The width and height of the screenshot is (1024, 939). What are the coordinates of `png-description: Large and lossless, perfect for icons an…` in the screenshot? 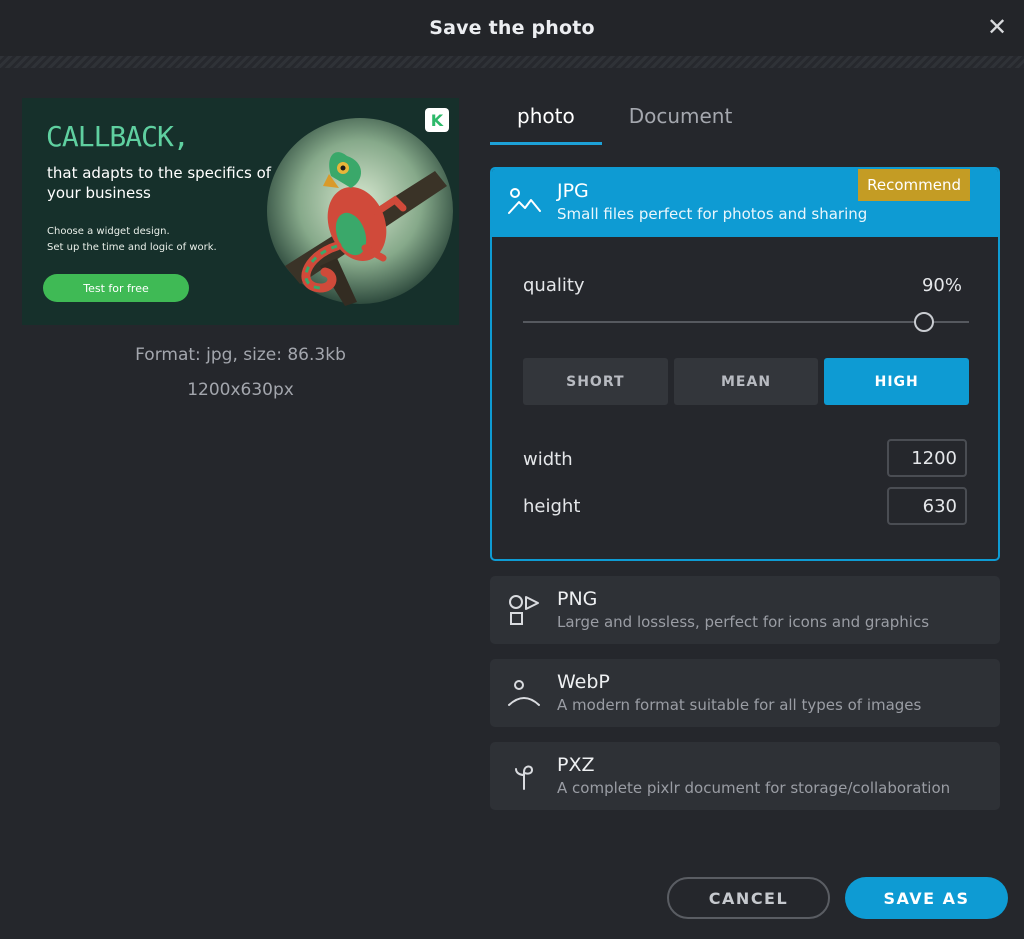 It's located at (743, 622).